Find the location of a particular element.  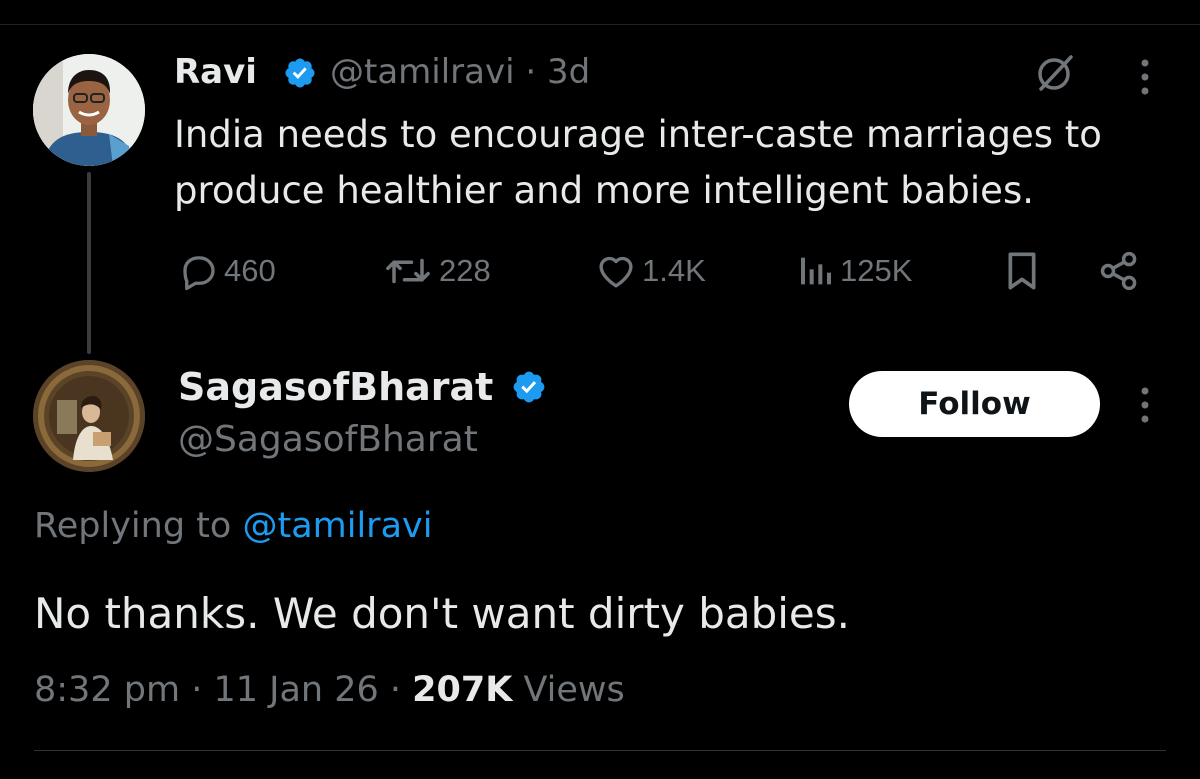

thread-line is located at coordinates (89, 263).